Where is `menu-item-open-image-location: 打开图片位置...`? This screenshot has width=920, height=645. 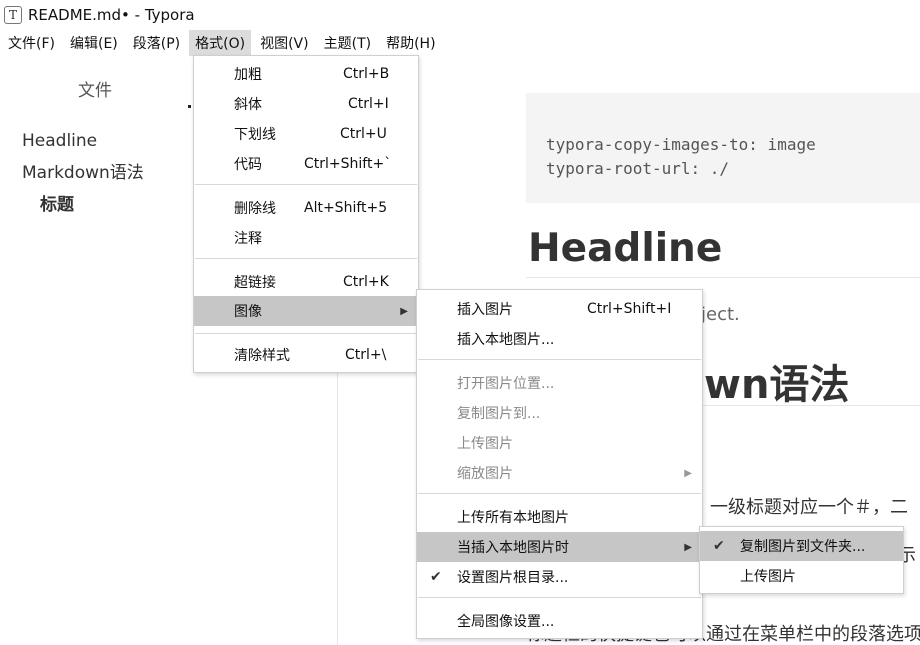
menu-item-open-image-location: 打开图片位置... is located at coordinates (559, 383).